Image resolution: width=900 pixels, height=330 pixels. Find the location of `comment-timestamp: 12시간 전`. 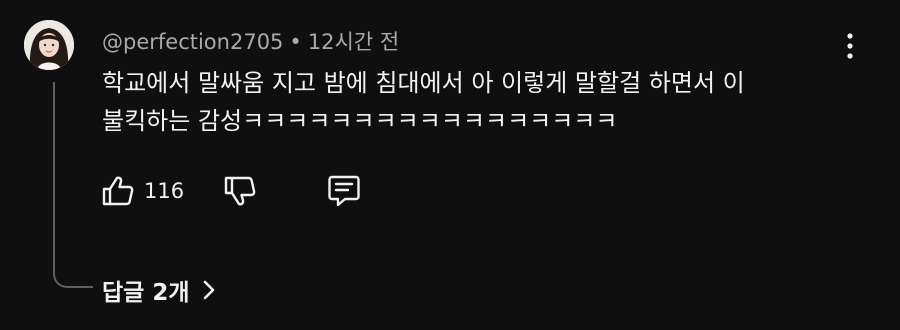

comment-timestamp: 12시간 전 is located at coordinates (353, 42).